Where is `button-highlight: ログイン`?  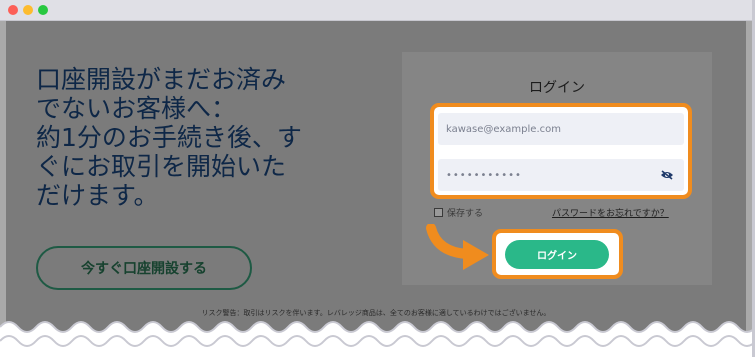 button-highlight: ログイン is located at coordinates (557, 254).